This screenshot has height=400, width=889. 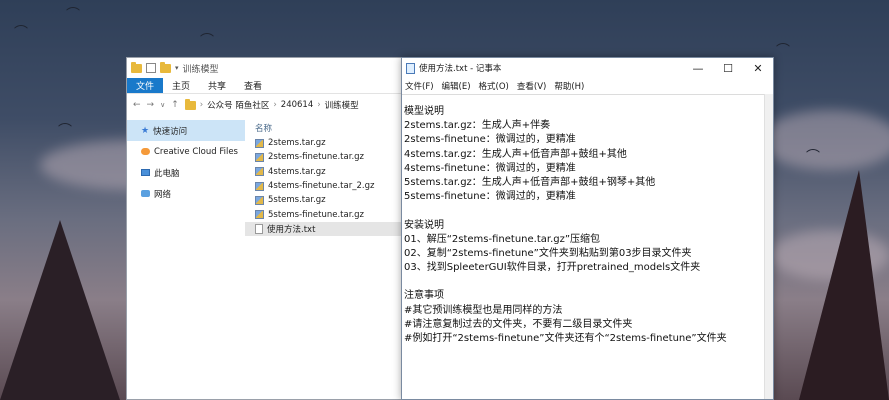 I want to click on text-line: 5stems.tar.gz：生成人声+低音声部+鼓组+钢琴+其他, so click(x=530, y=182).